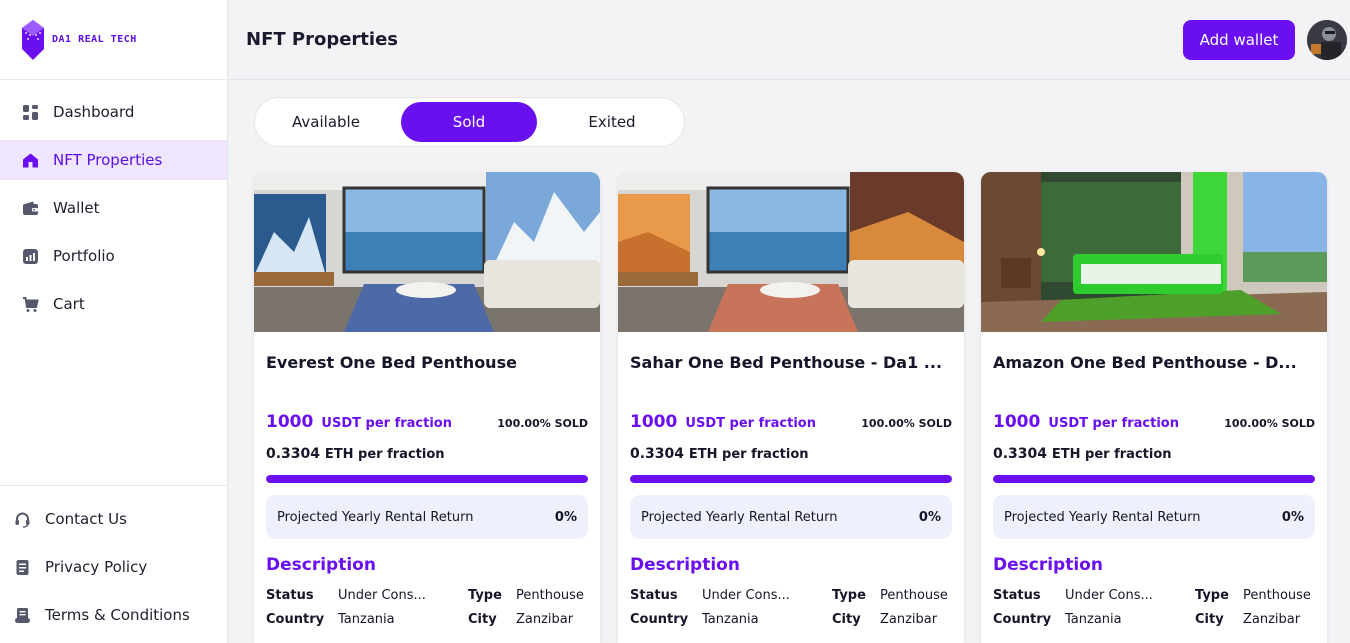 Image resolution: width=1350 pixels, height=643 pixels. Describe the element at coordinates (86, 519) in the screenshot. I see `sidebar-item-label: Contact Us` at that location.